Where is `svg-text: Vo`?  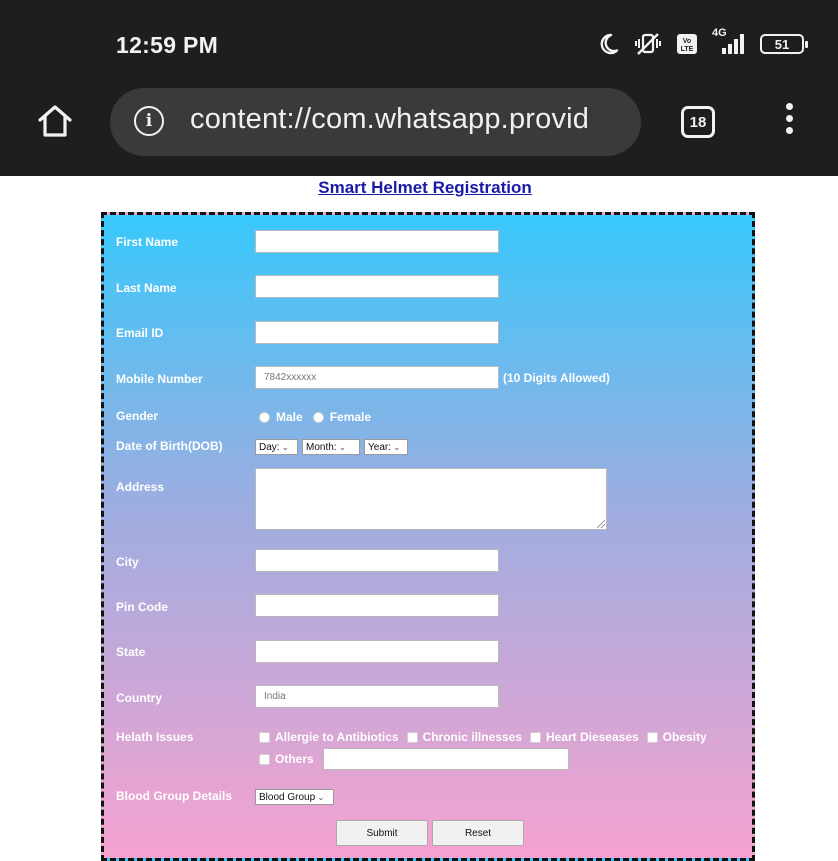 svg-text: Vo is located at coordinates (687, 41).